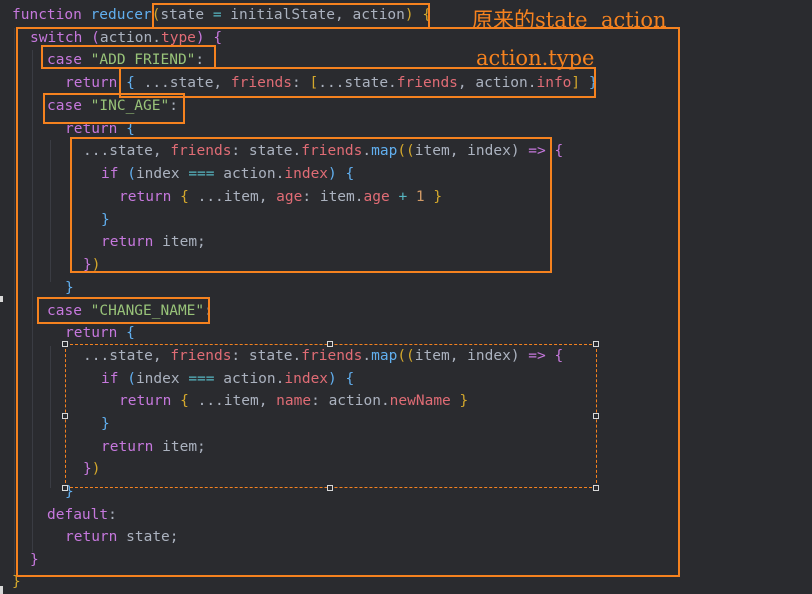  I want to click on resize-handle-top-left, so click(65, 344).